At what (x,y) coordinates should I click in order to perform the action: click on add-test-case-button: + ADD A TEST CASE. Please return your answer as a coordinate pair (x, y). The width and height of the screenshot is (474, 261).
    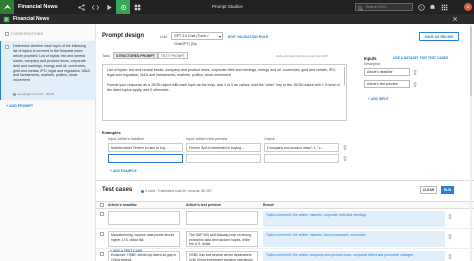
    Looking at the image, I should click on (126, 251).